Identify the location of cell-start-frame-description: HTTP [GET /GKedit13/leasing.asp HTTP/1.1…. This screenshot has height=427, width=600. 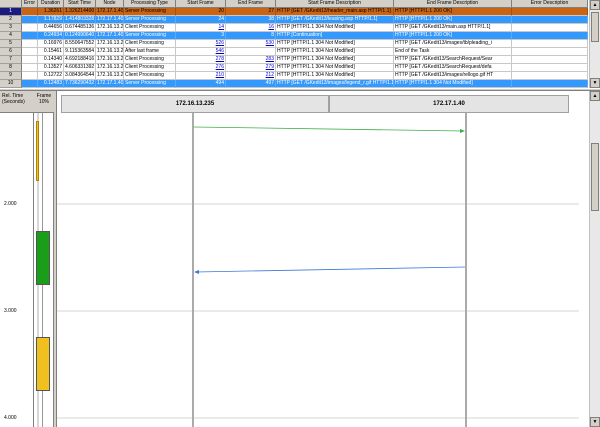
(335, 20).